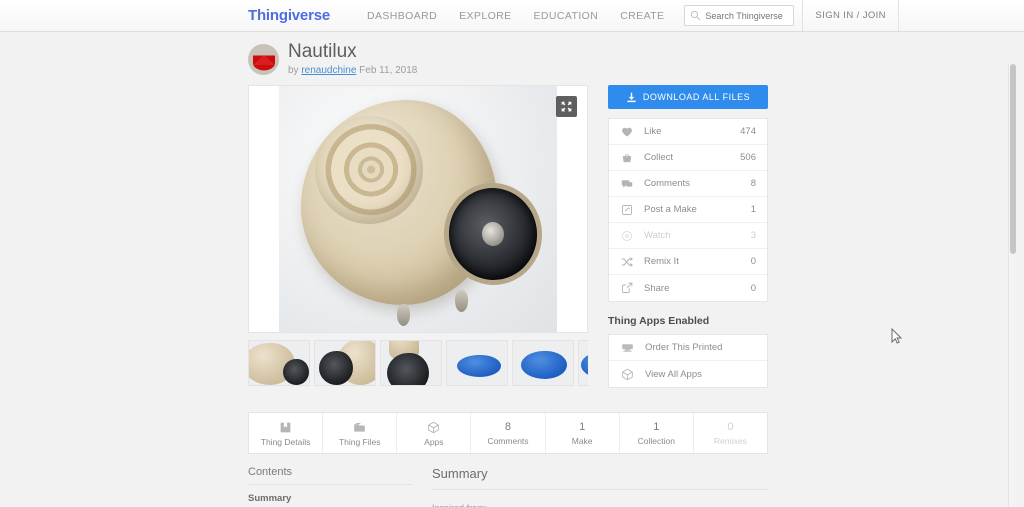 This screenshot has width=1024, height=507. I want to click on author-link: renaudchine, so click(328, 70).